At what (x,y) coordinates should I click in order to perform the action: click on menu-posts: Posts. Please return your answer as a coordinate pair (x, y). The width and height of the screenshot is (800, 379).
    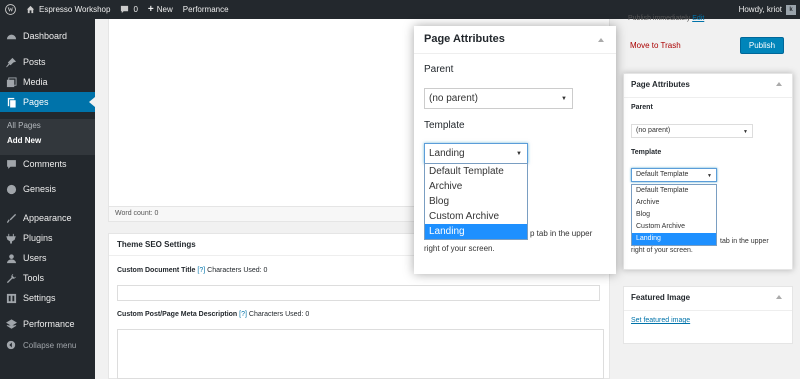
    Looking at the image, I should click on (47, 62).